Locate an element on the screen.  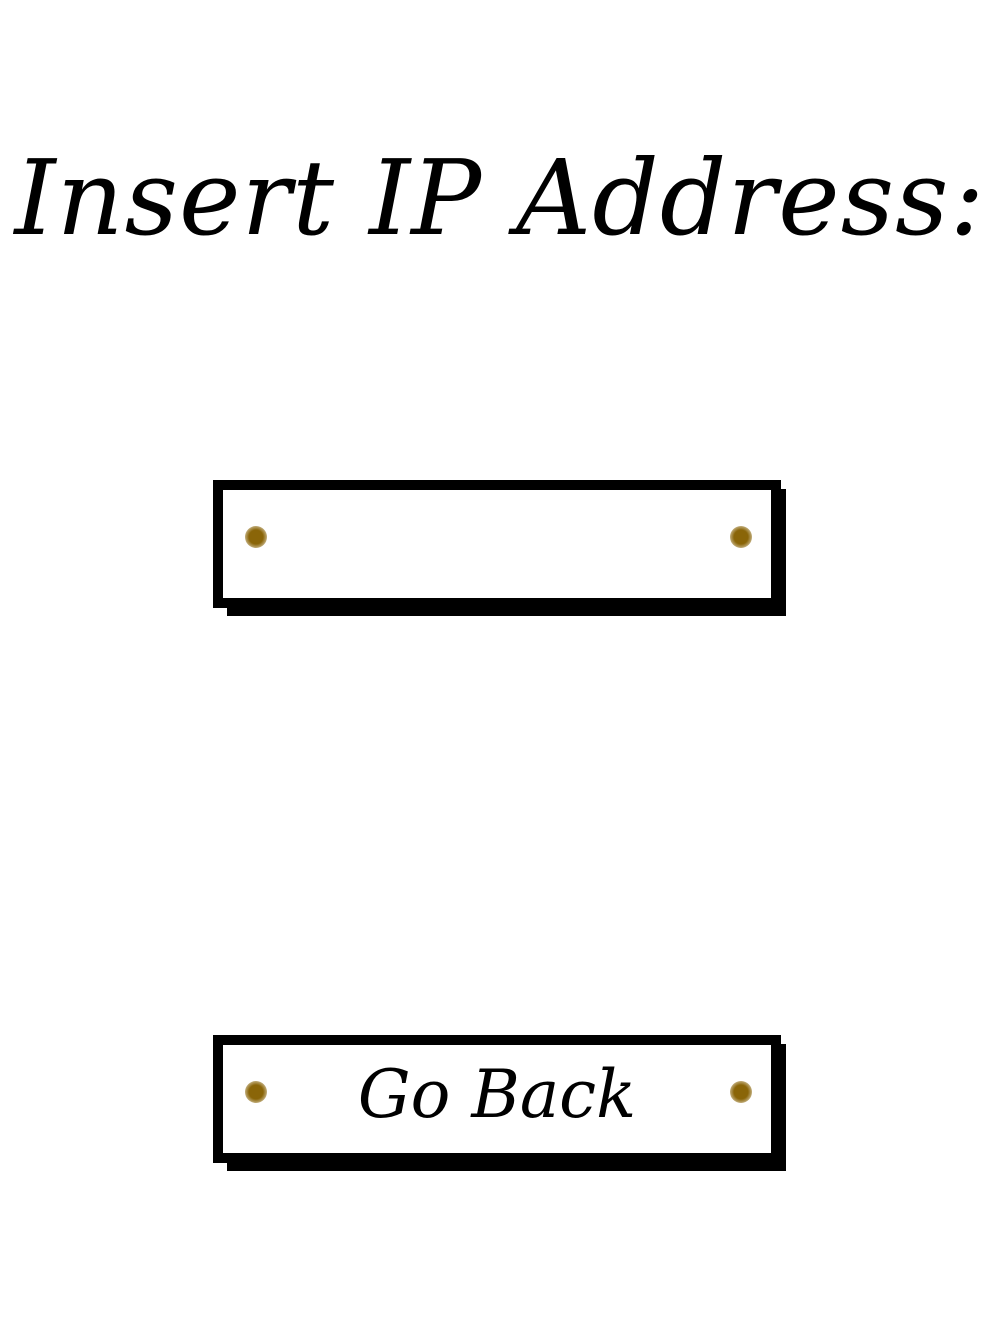
rivet-left-icon is located at coordinates (256, 537).